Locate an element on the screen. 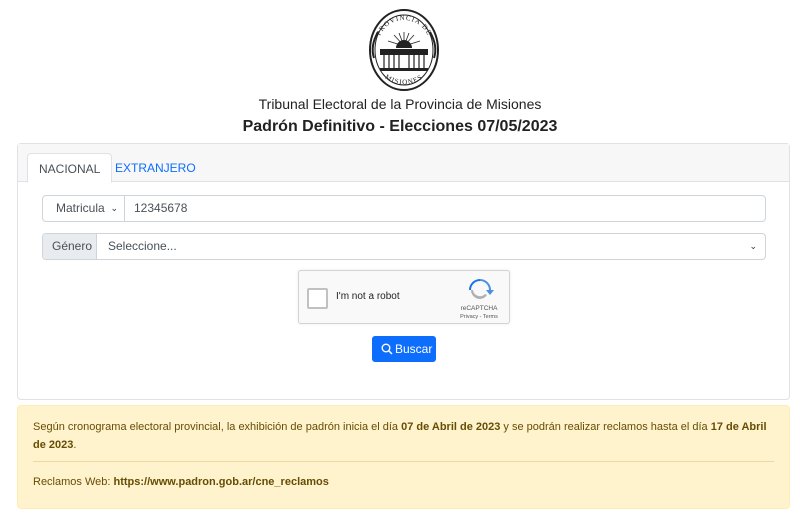 This screenshot has width=800, height=521. tab-nacional: NACIONAL is located at coordinates (70, 168).